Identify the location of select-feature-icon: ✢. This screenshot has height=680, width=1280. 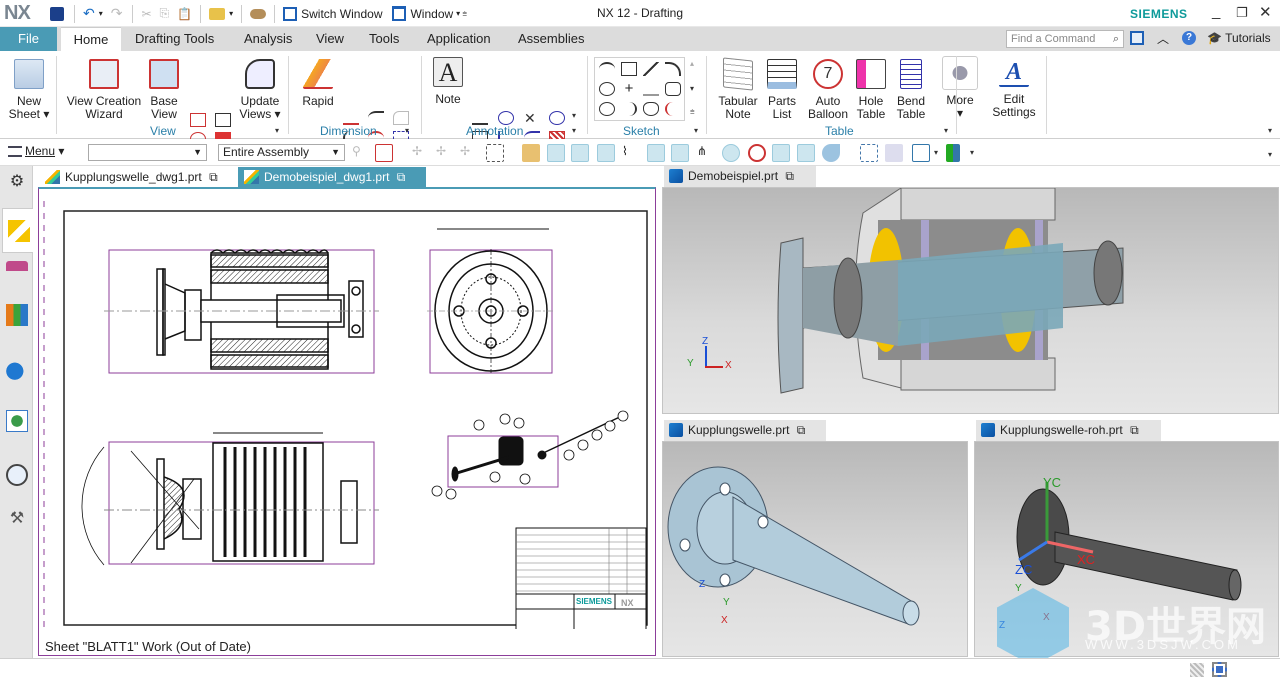
(421, 153).